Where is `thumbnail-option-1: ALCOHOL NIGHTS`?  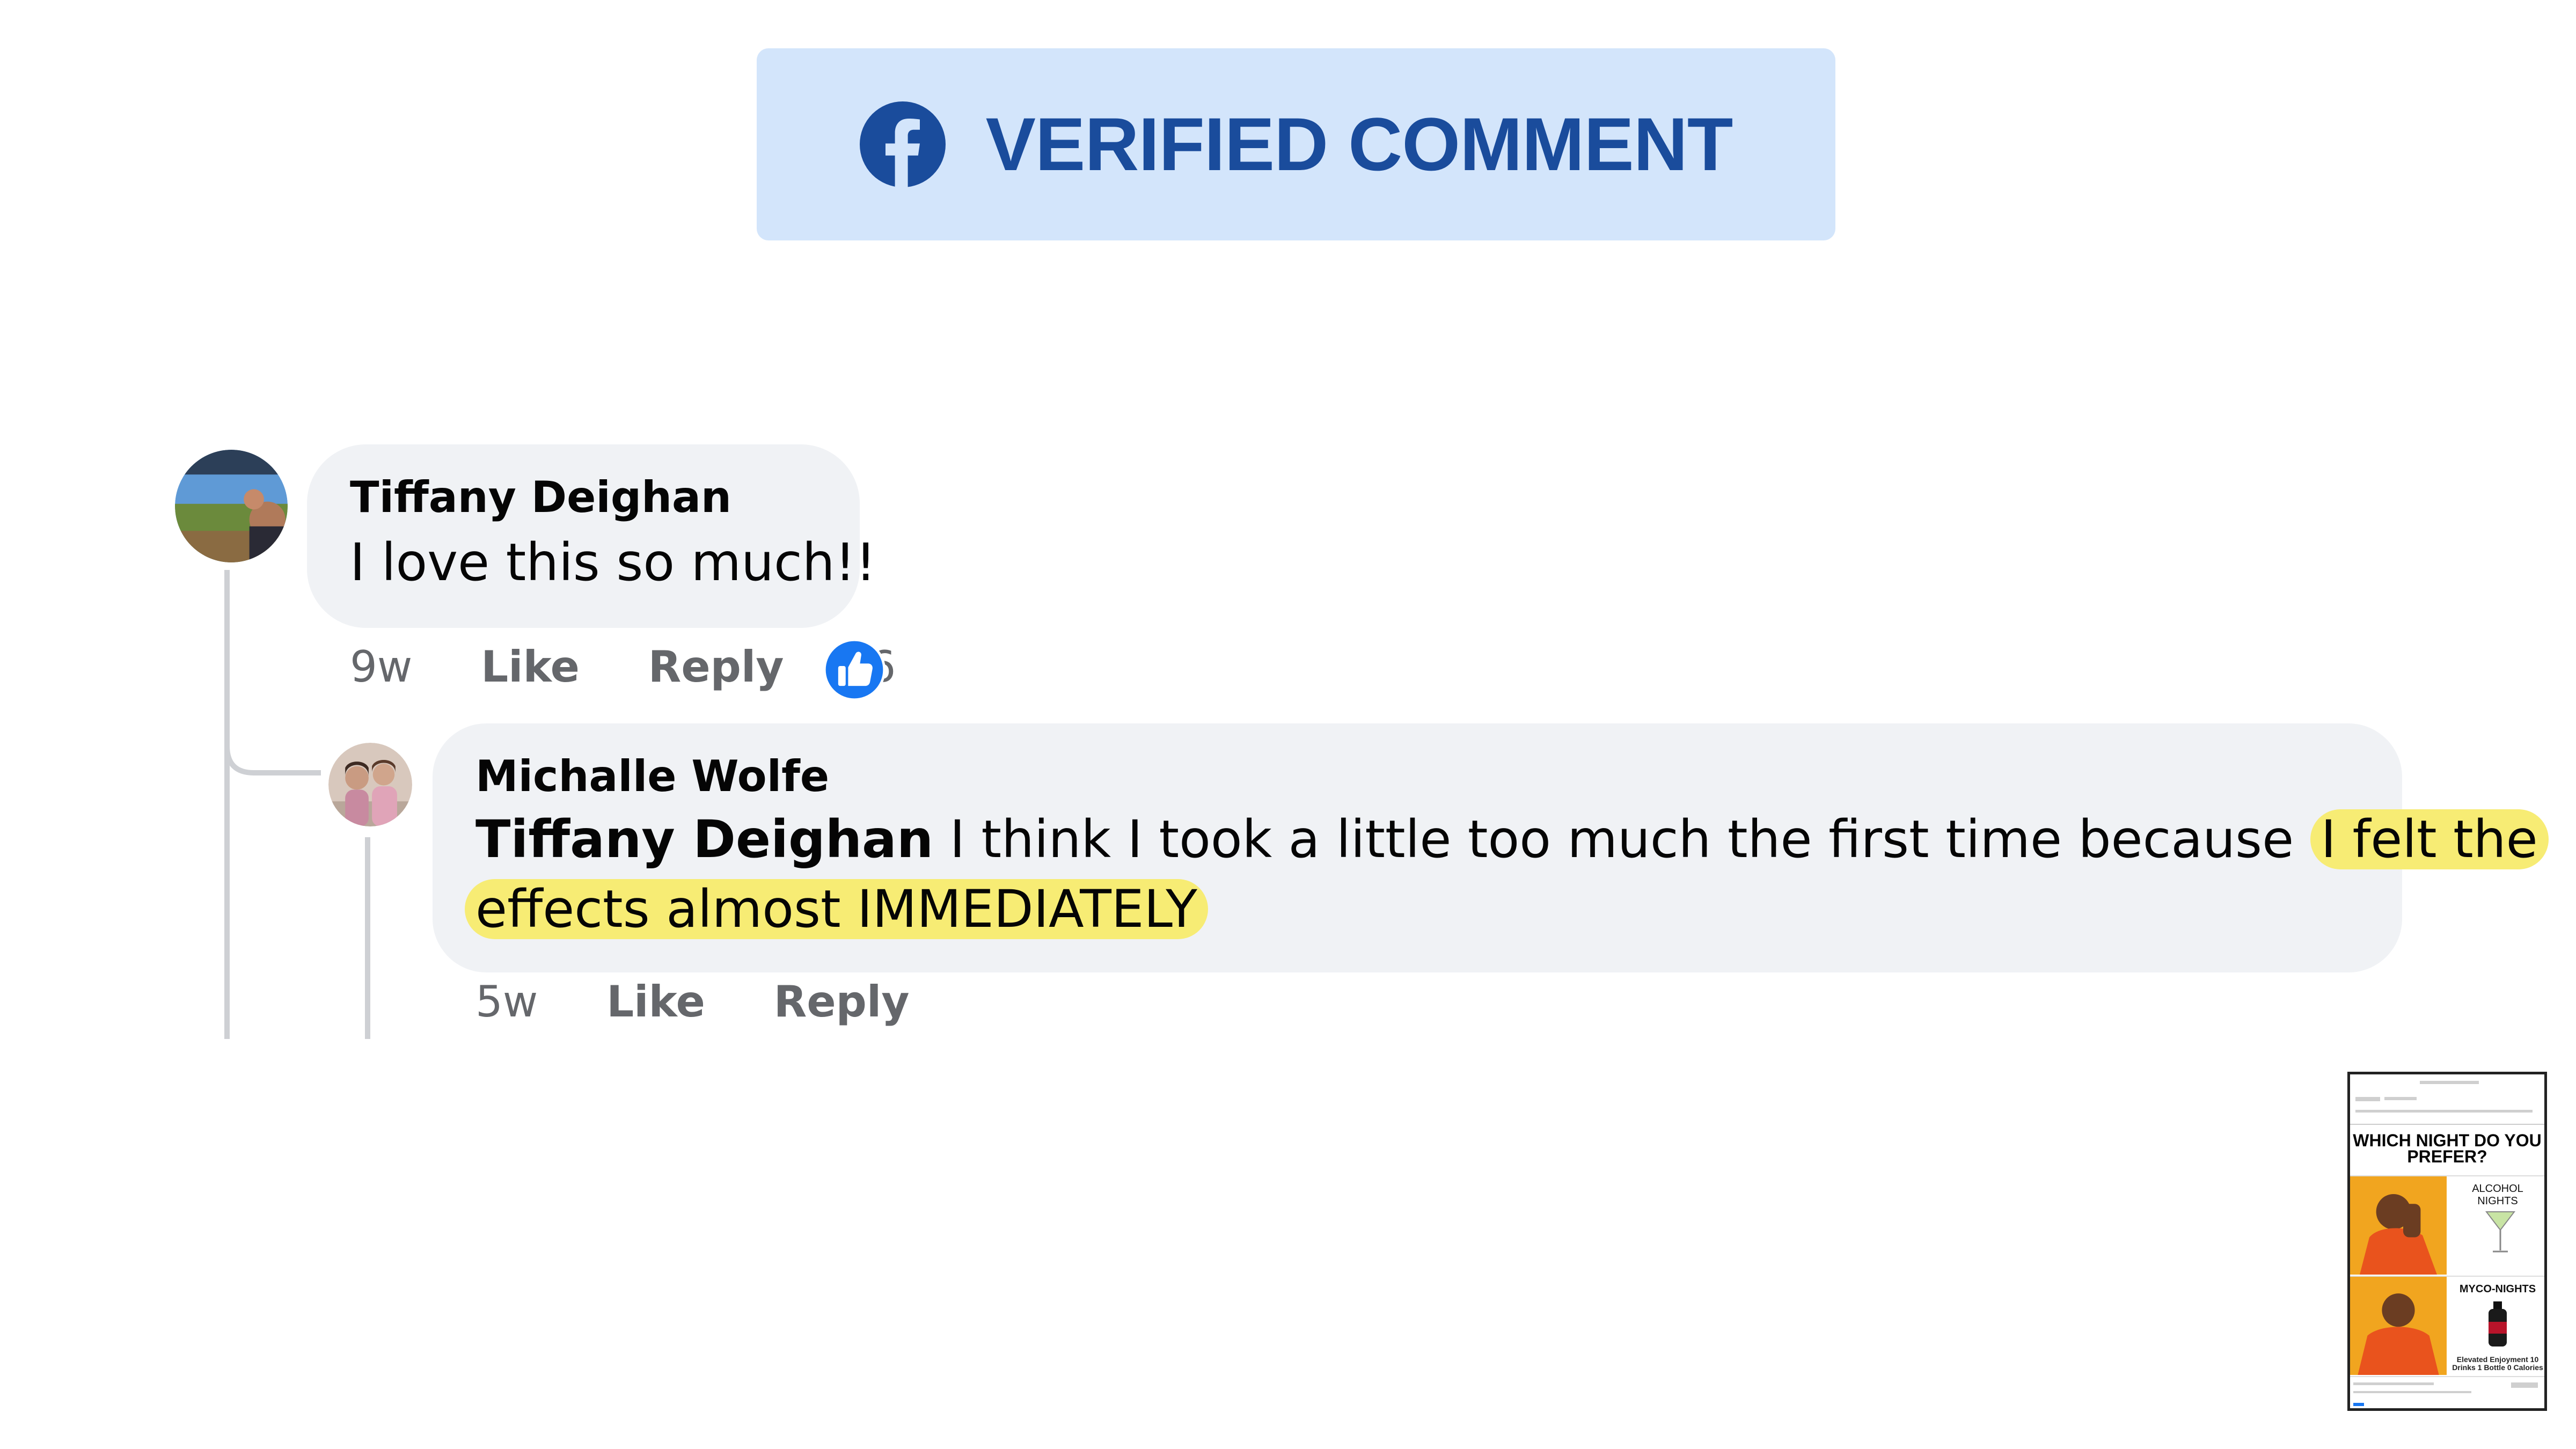
thumbnail-option-1: ALCOHOL NIGHTS is located at coordinates (2447, 1225).